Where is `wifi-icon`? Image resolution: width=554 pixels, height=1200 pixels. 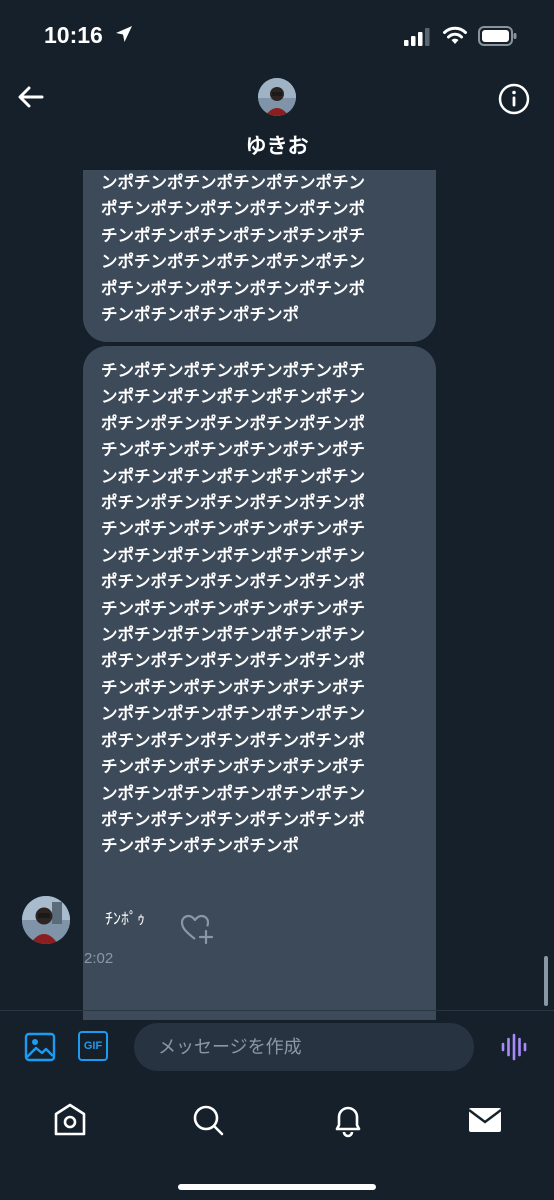
wifi-icon is located at coordinates (455, 35).